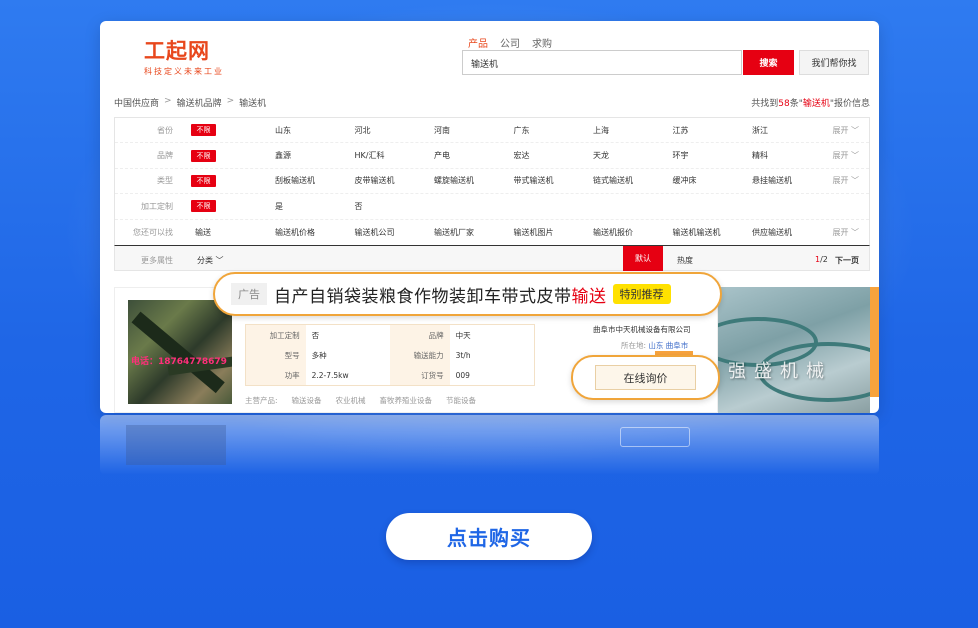 This screenshot has width=978, height=628. I want to click on spec-row: 加工定制 否 品牌 中天, so click(390, 335).